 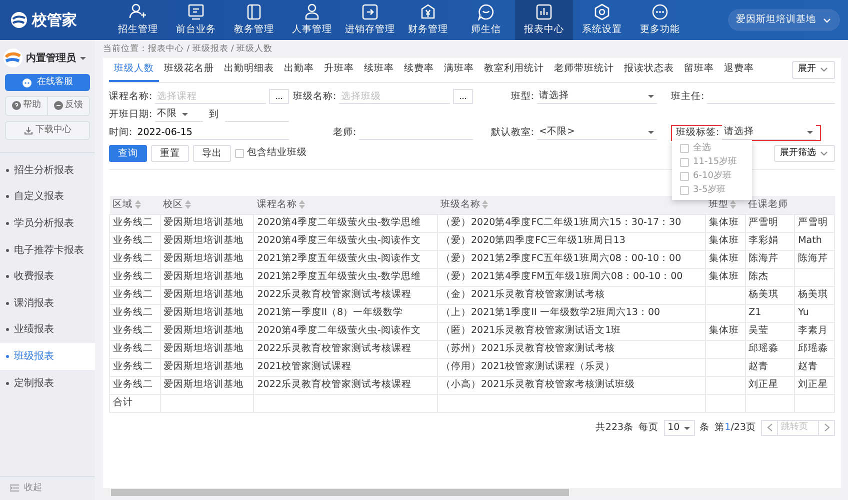 What do you see at coordinates (394, 96) in the screenshot?
I see `class-name-field: 选择班级` at bounding box center [394, 96].